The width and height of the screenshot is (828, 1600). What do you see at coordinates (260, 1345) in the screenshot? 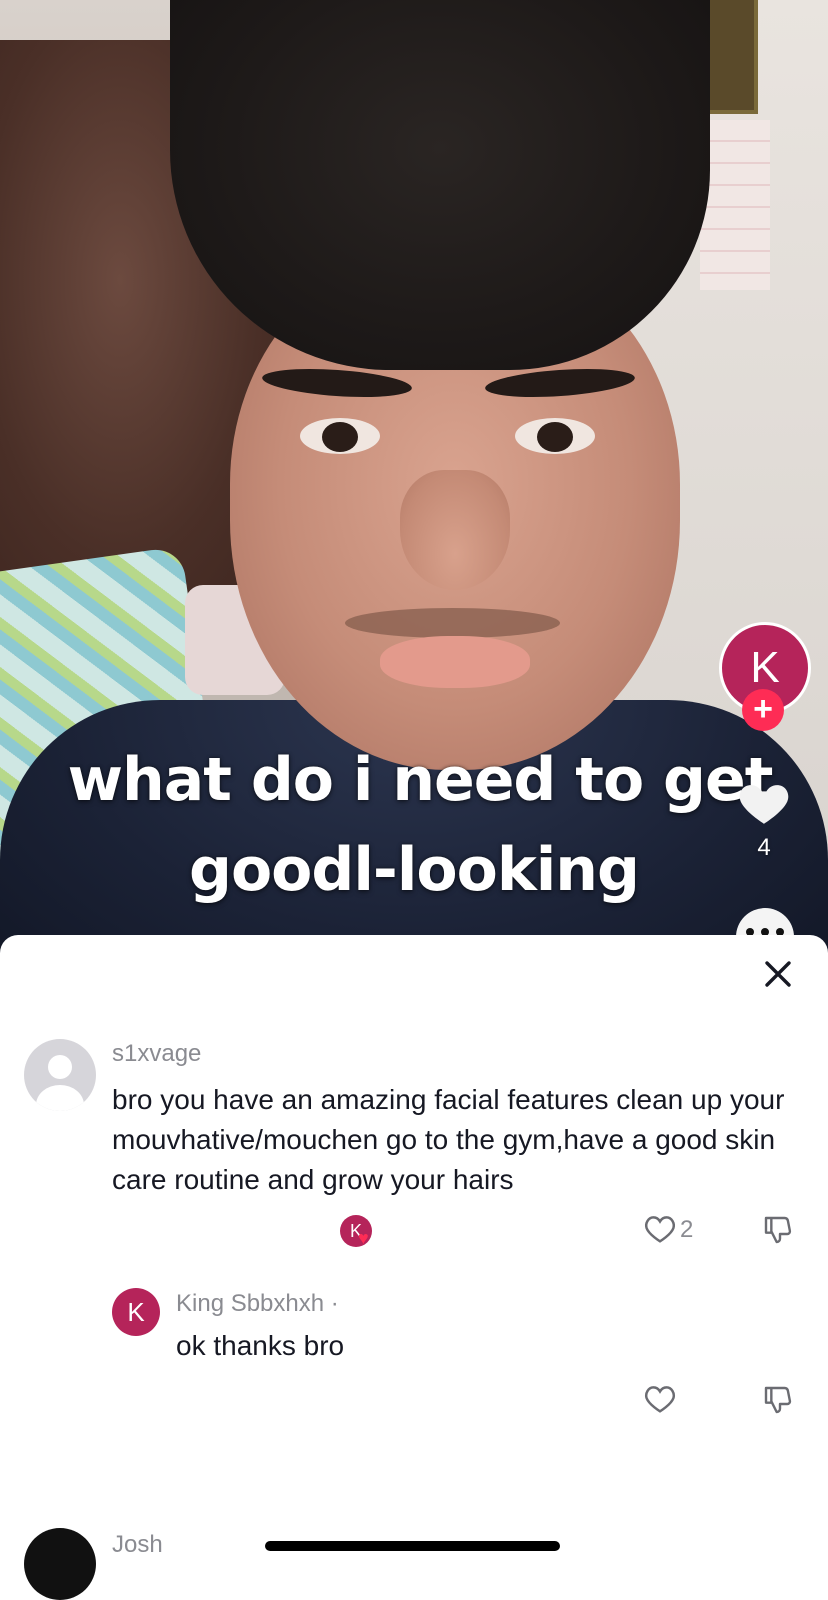
I see `reply-text: ok thanks bro` at bounding box center [260, 1345].